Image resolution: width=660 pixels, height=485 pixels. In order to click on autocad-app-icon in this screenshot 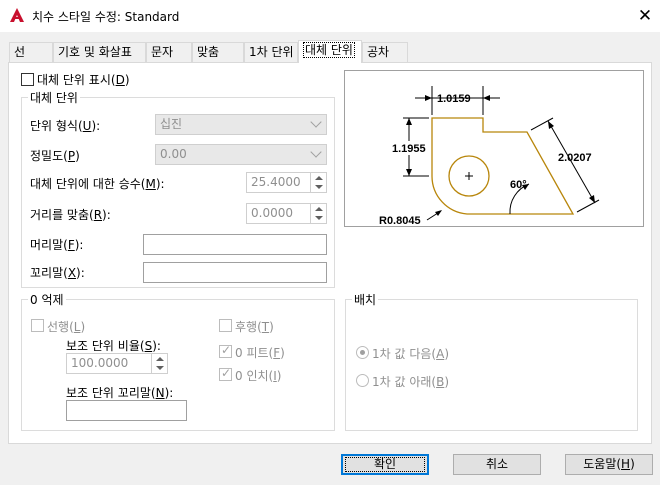, I will do `click(17, 15)`.